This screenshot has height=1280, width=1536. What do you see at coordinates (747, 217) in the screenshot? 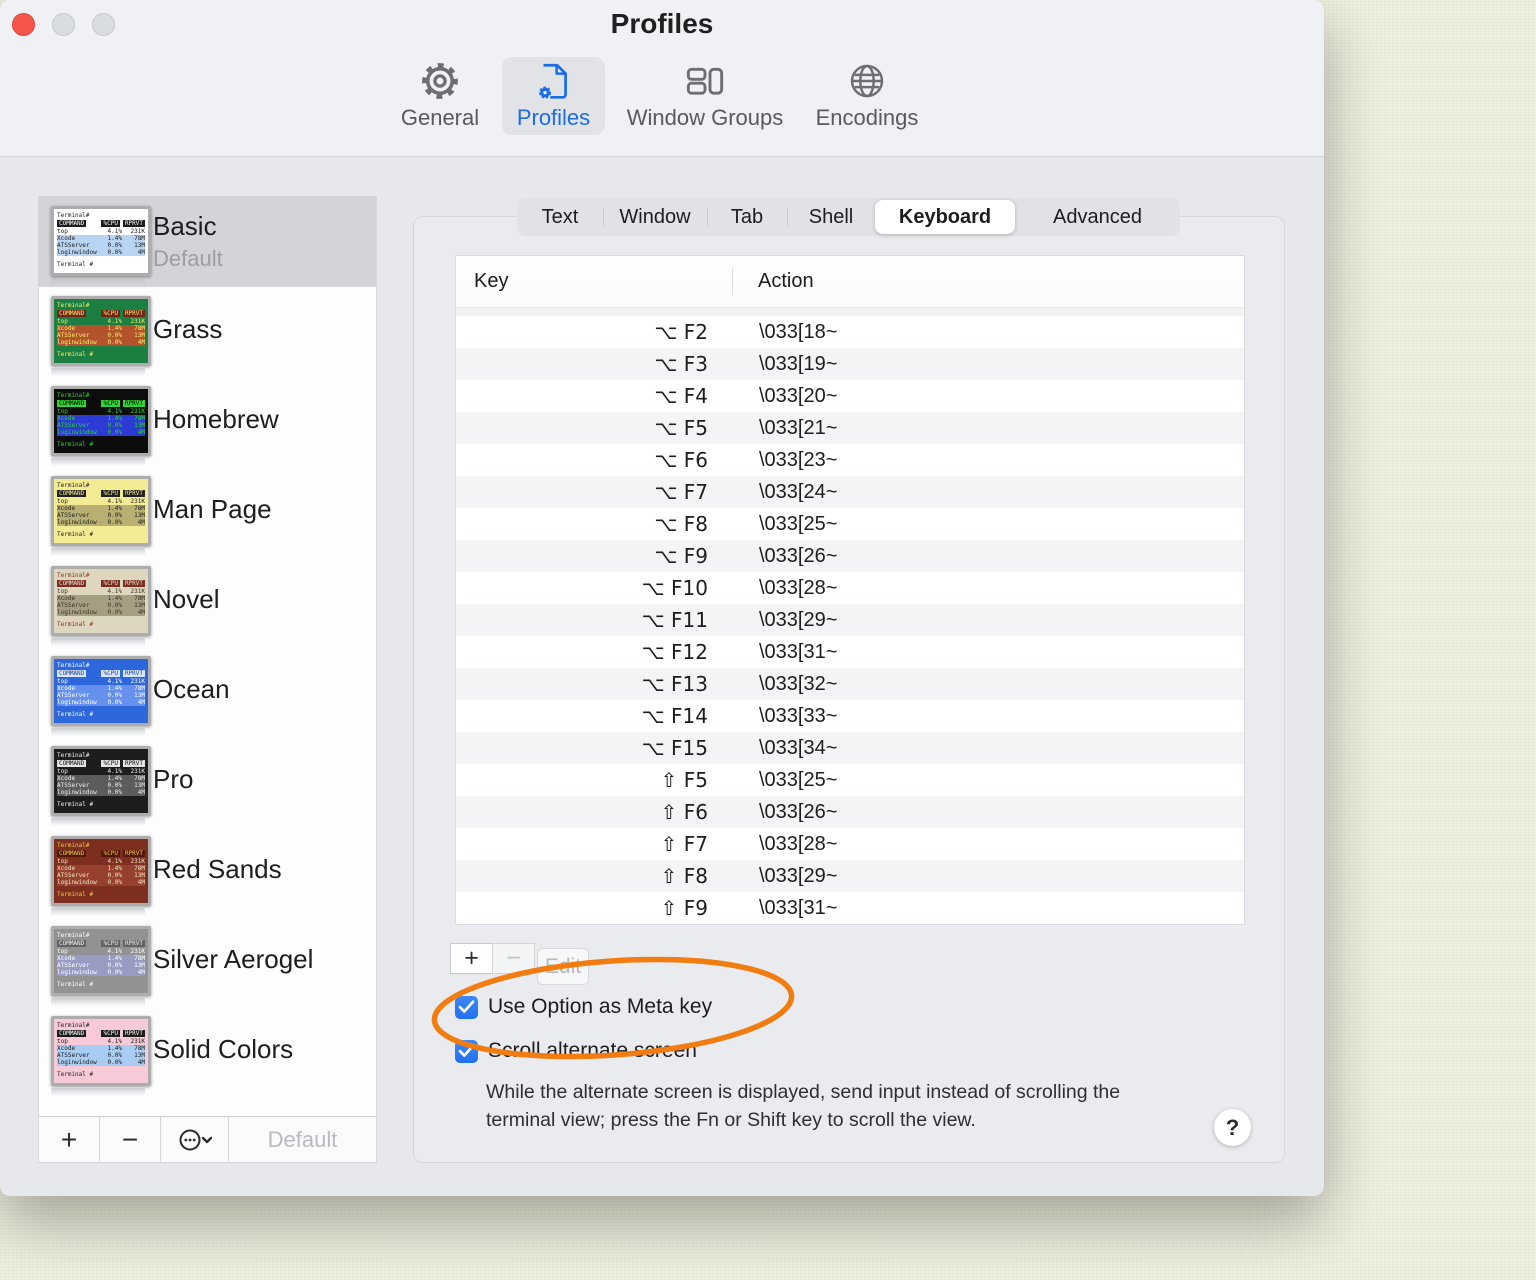
I see `tab-tab: Tab` at bounding box center [747, 217].